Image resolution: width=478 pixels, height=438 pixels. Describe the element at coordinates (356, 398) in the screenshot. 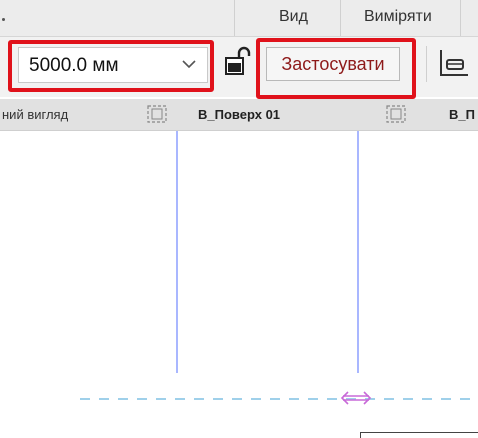

I see `double-arrow-icon` at that location.